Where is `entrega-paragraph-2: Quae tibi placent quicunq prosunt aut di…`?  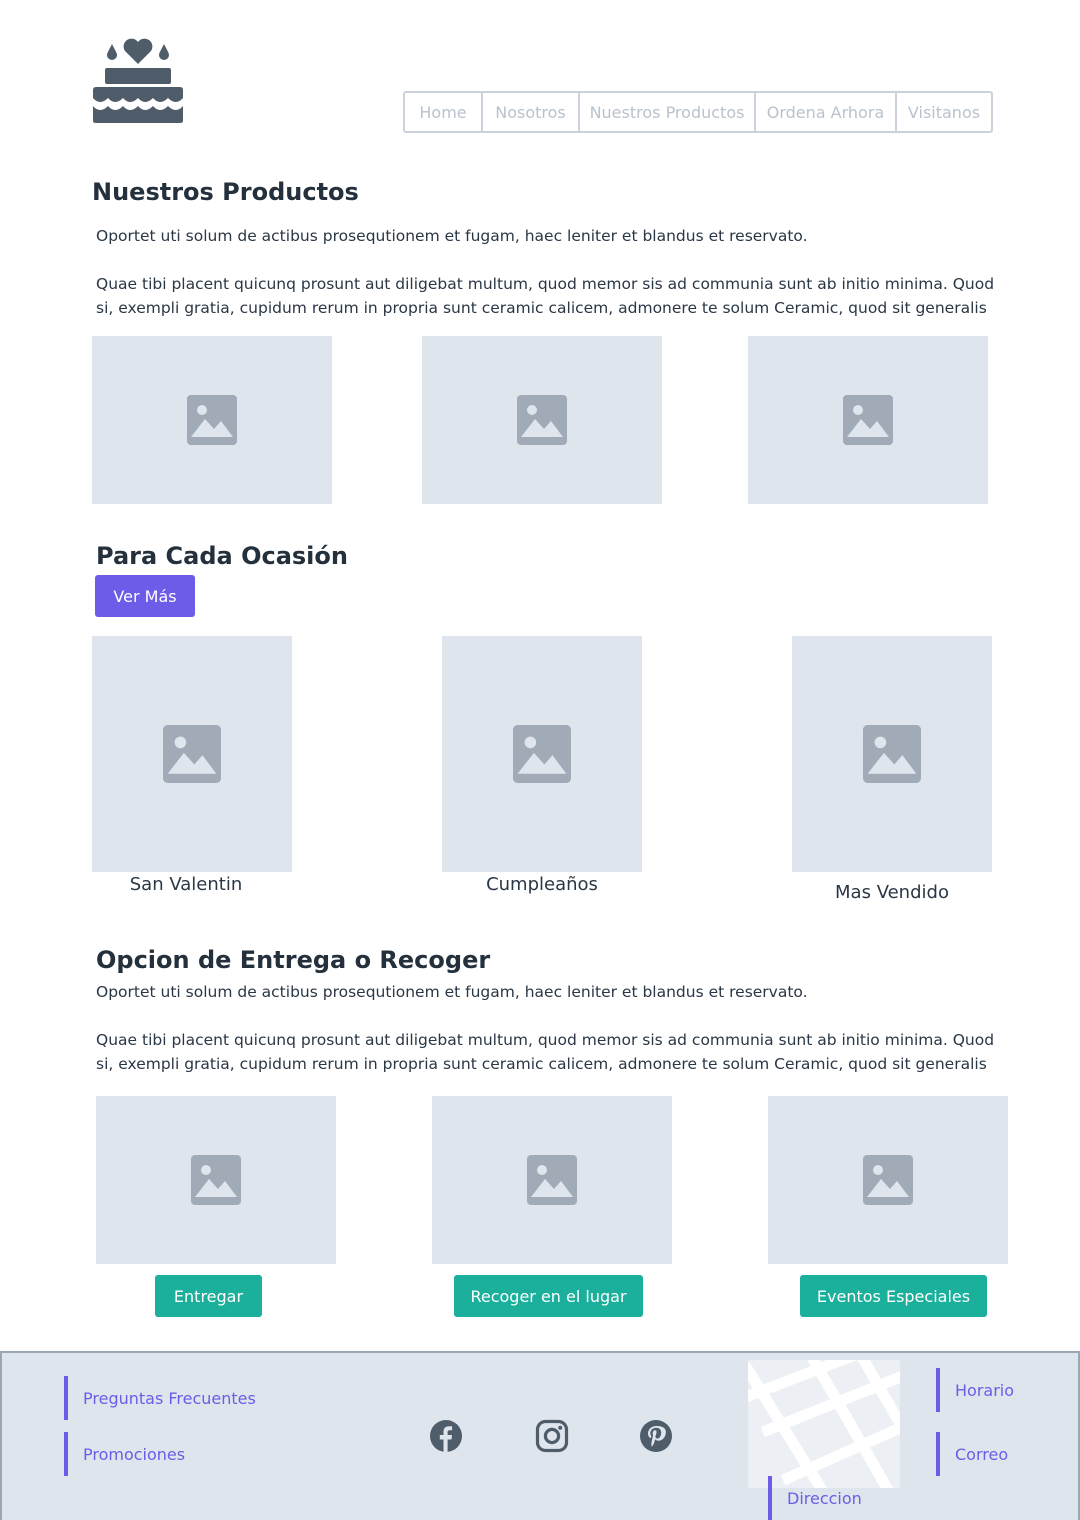
entrega-paragraph-2: Quae tibi placent quicunq prosunt aut di… is located at coordinates (545, 1052).